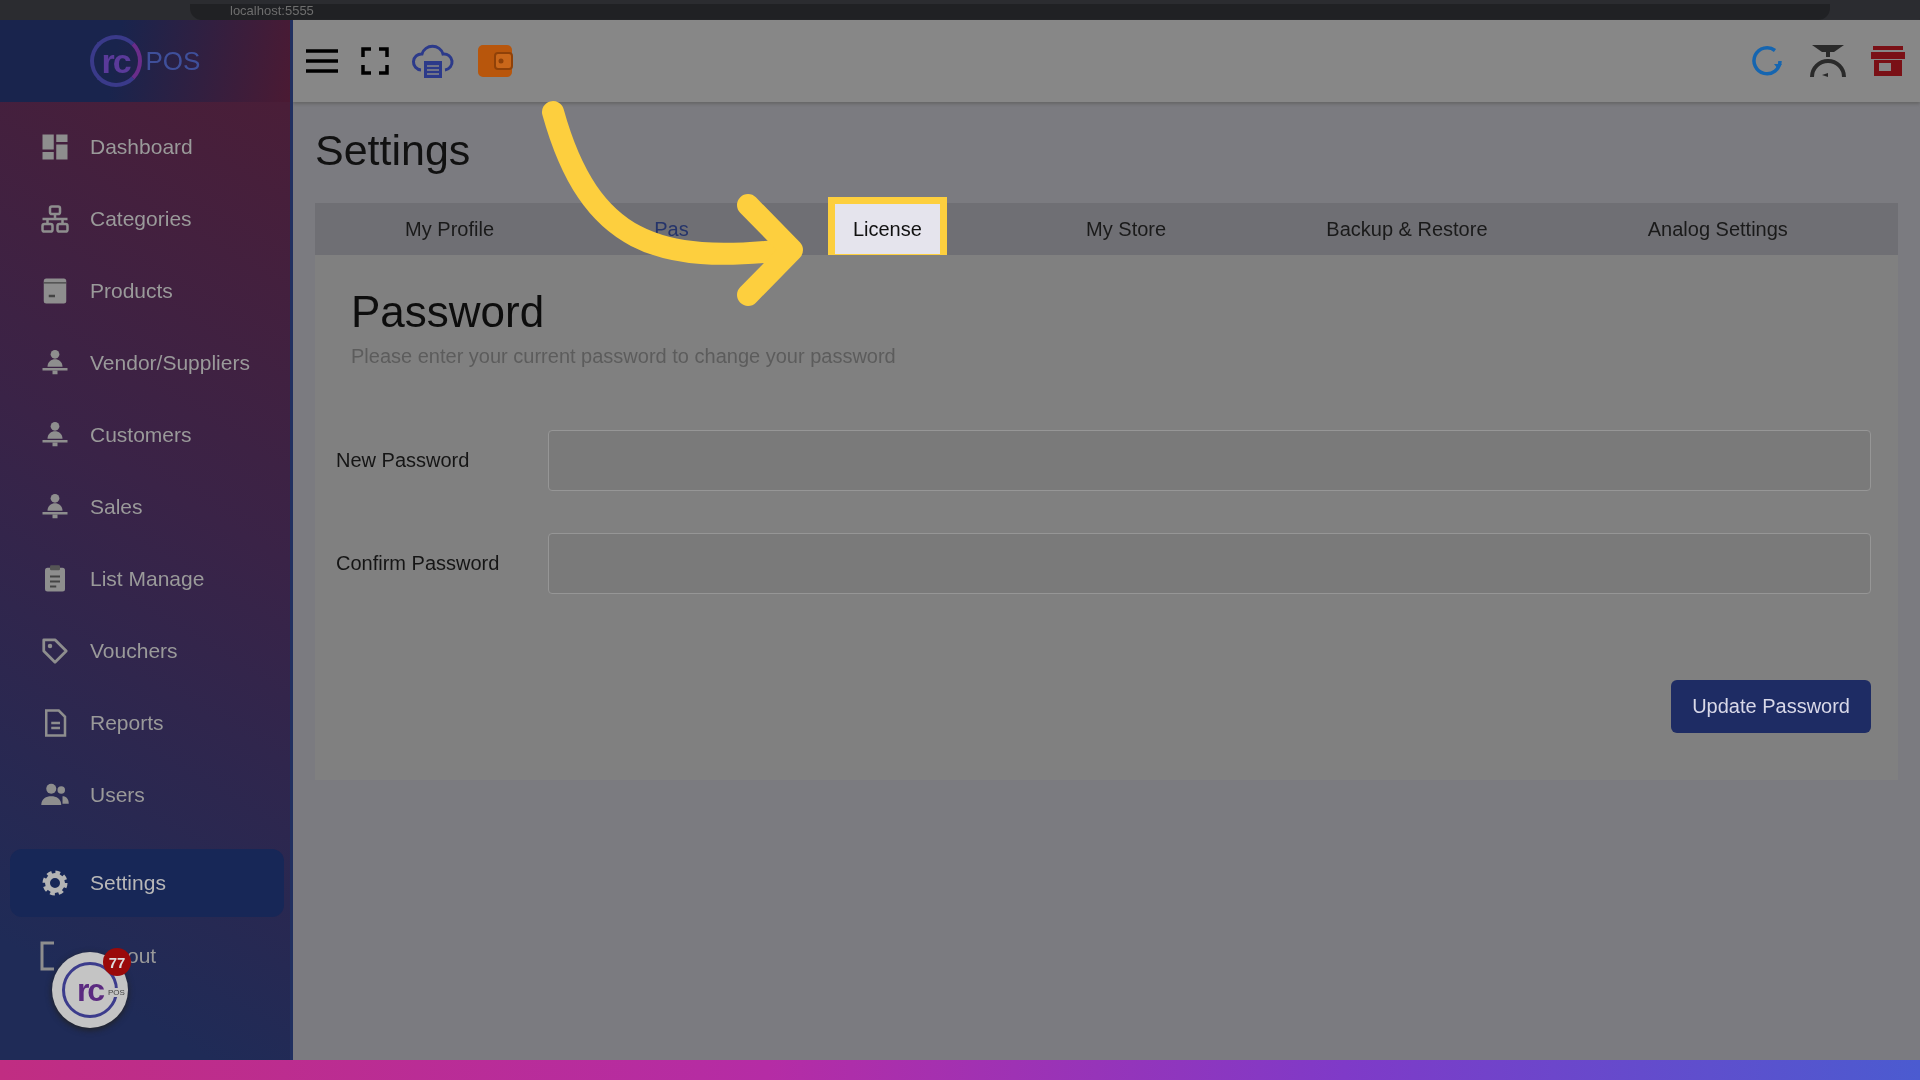 This screenshot has width=1920, height=1080. I want to click on scale-icon, so click(1828, 61).